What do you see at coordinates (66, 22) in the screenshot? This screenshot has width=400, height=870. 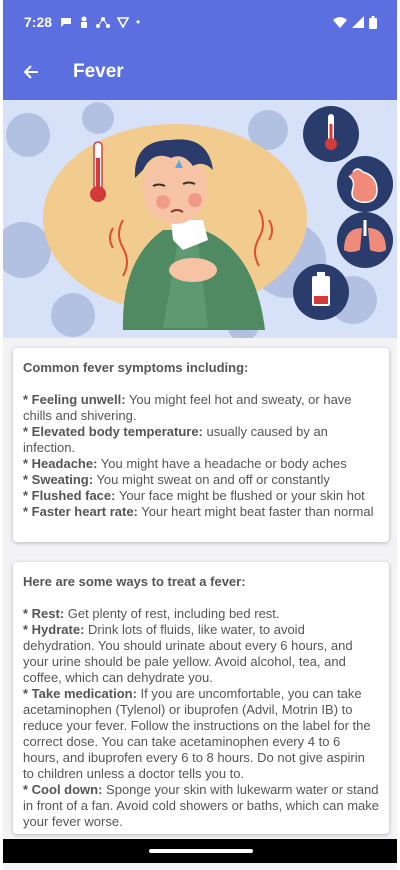 I see `message-icon` at bounding box center [66, 22].